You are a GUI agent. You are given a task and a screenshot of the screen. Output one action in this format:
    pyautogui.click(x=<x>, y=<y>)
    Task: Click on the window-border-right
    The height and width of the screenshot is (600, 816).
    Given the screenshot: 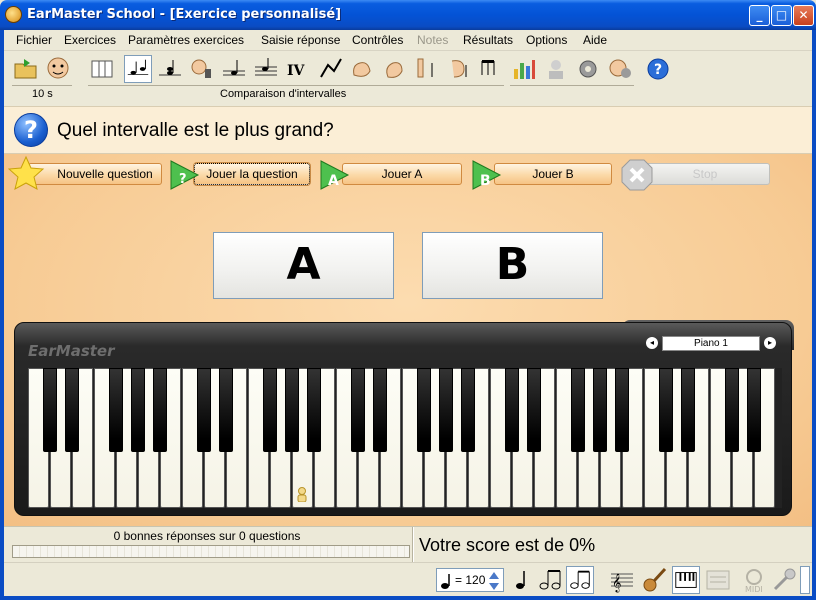 What is the action you would take?
    pyautogui.click(x=814, y=315)
    